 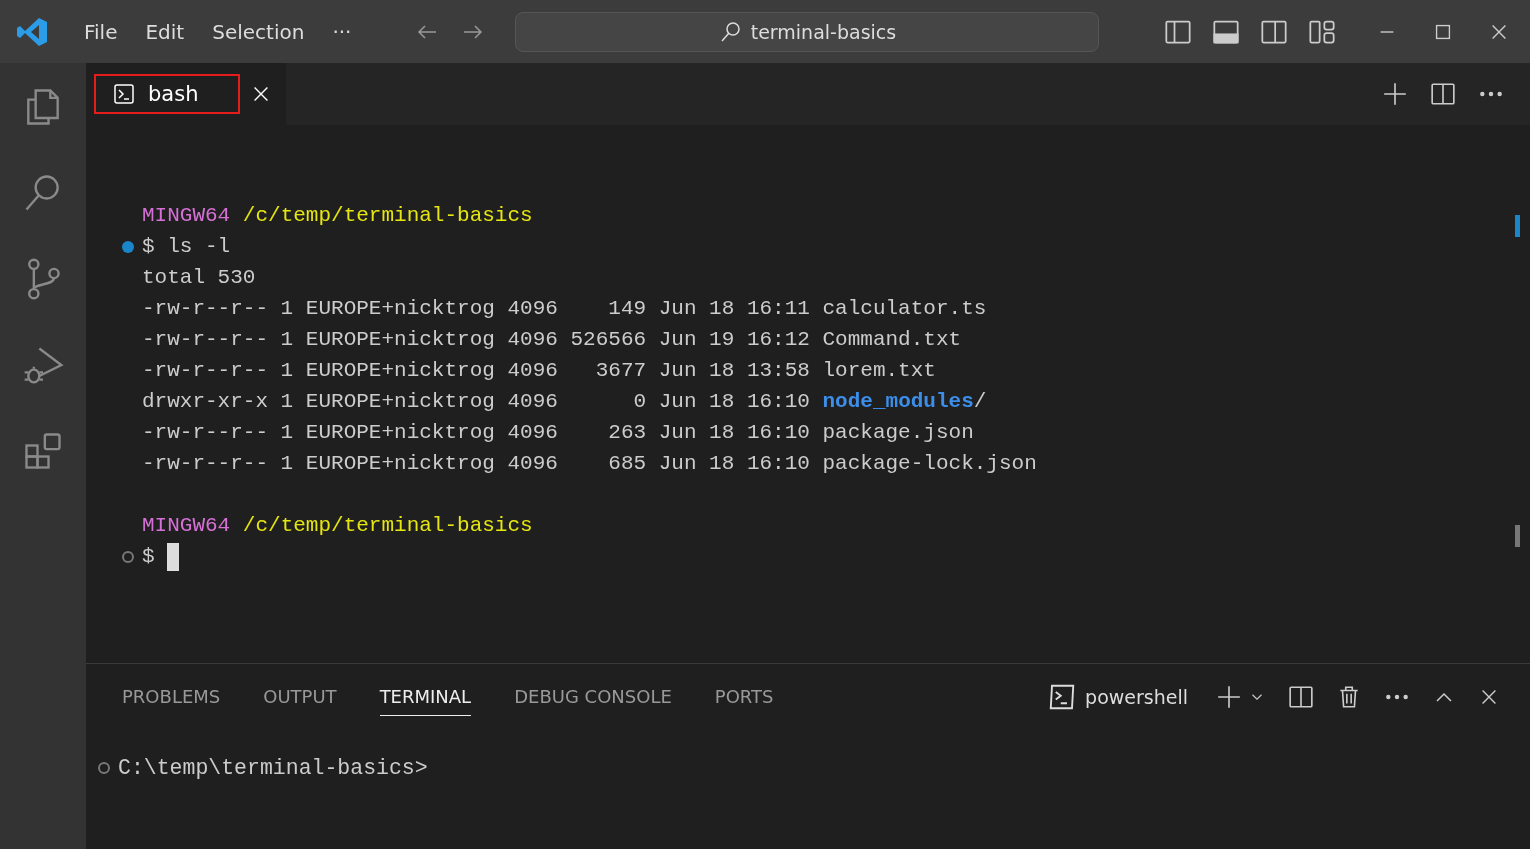 I want to click on output-text: -rw-r--r-- 1 EUROPE+nicktrog 4096 526566 Jun 19 16:12 Command.txt, so click(x=552, y=339).